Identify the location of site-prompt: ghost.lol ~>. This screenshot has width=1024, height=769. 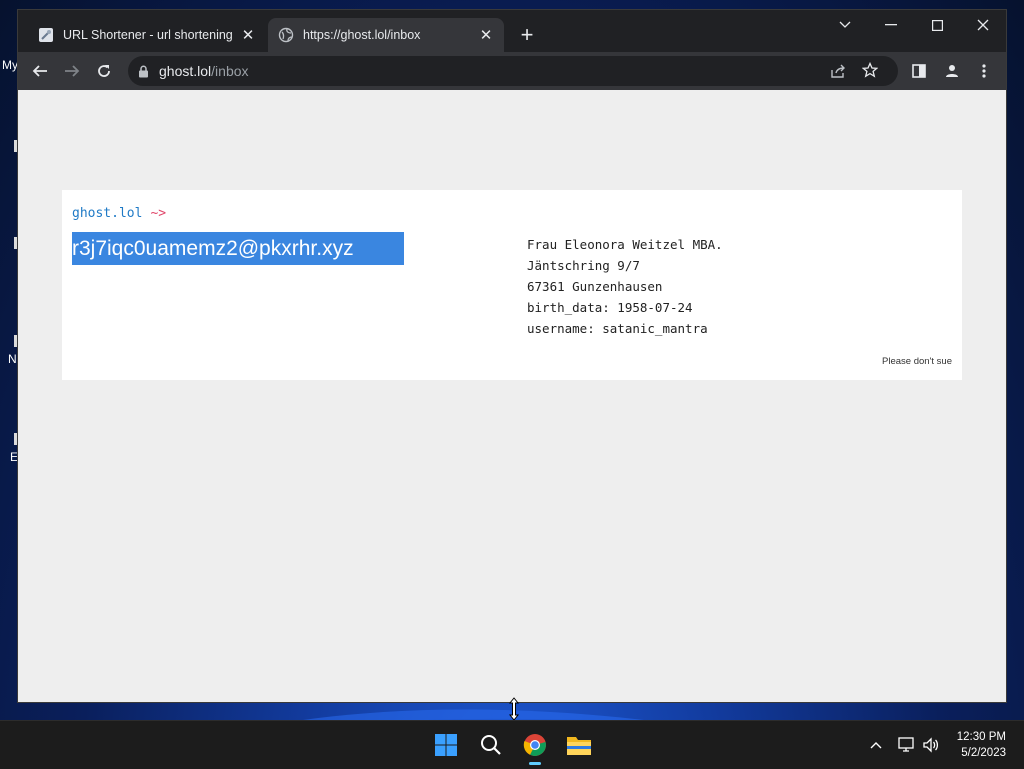
(119, 213).